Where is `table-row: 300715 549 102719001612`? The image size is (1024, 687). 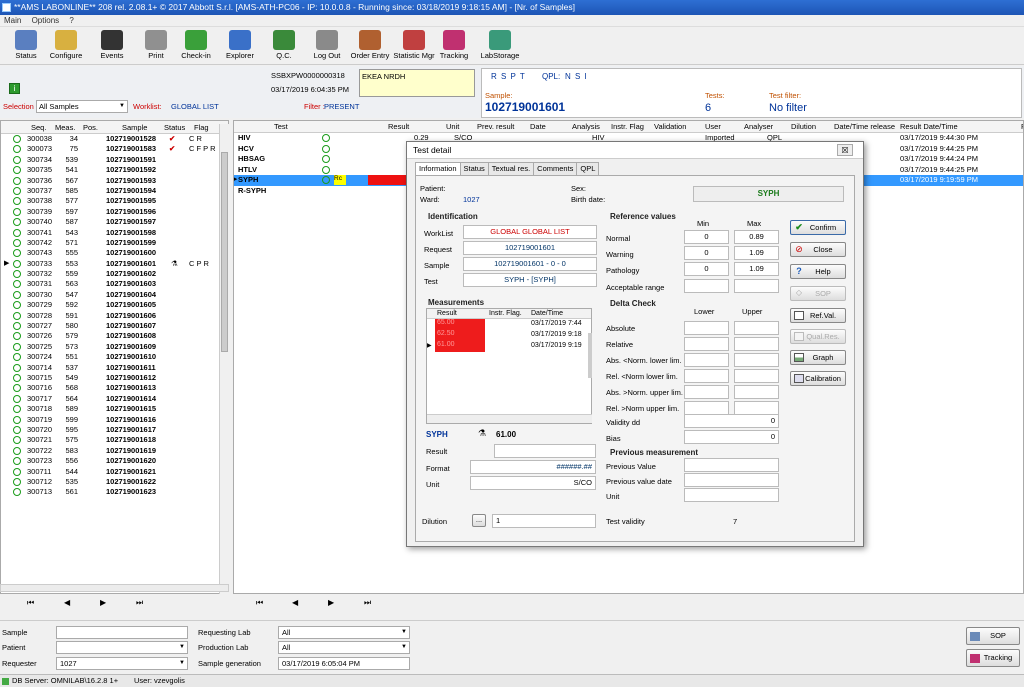
table-row: 300715 549 102719001612 is located at coordinates (114, 378).